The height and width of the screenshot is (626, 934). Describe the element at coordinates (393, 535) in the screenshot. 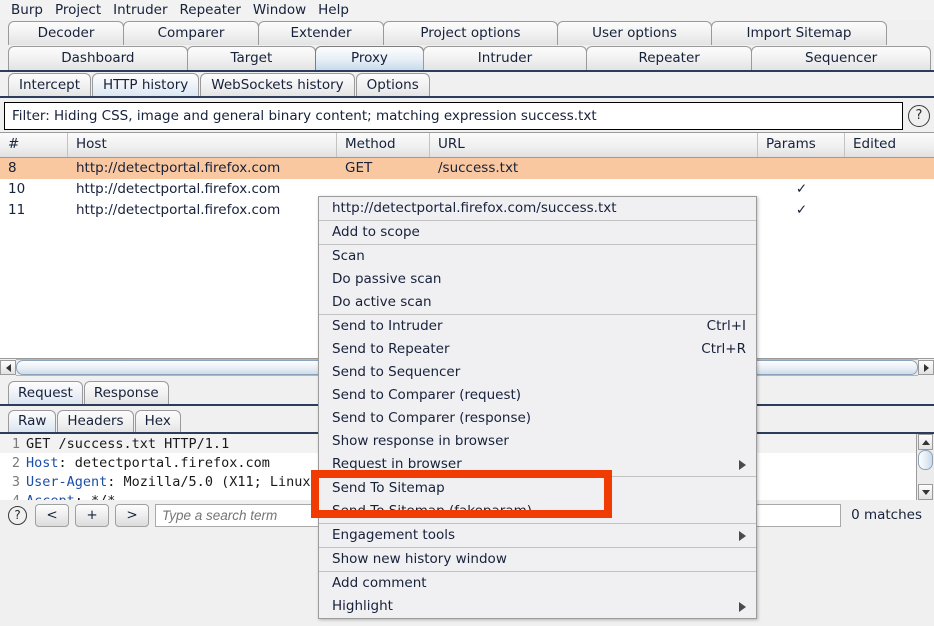

I see `menu-item-label: Engagement tools` at that location.